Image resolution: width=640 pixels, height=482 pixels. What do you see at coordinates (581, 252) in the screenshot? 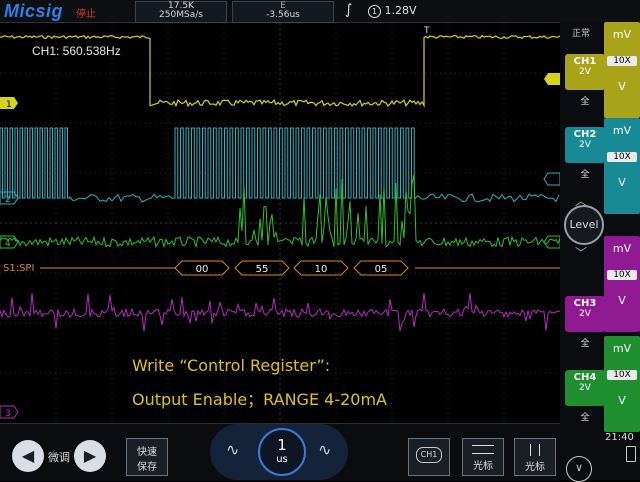
I see `chevron-down-icon: ﹀` at bounding box center [581, 252].